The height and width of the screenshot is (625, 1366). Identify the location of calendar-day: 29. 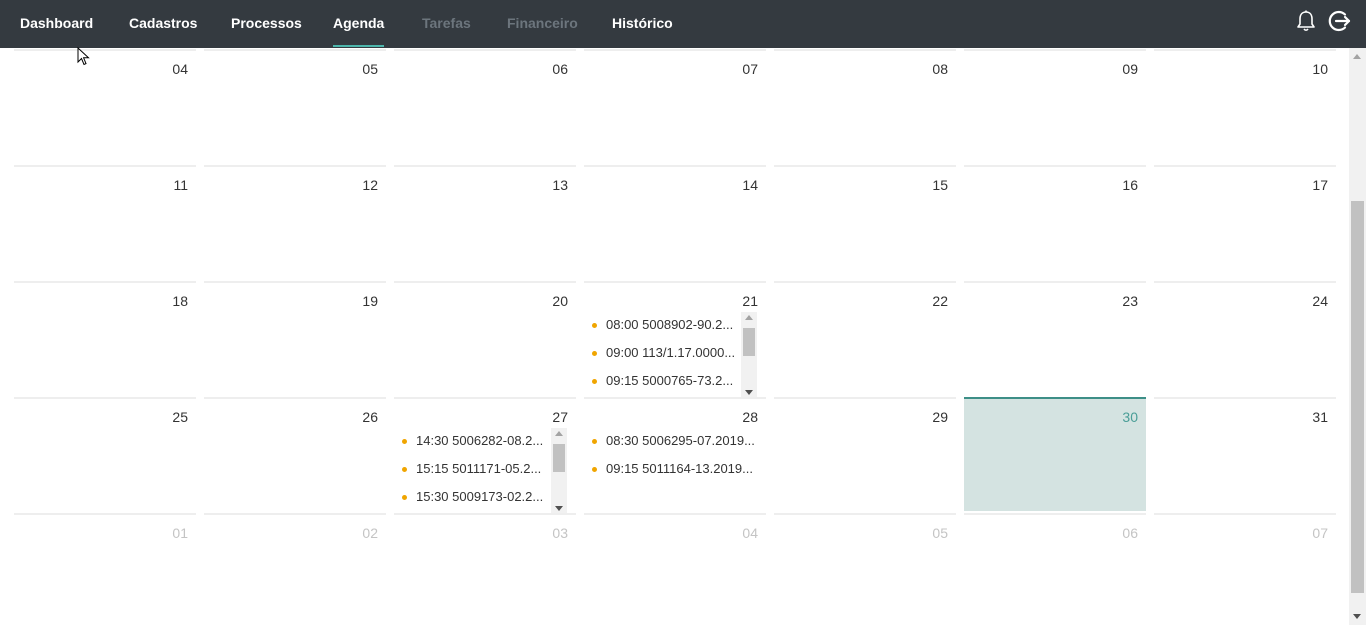
(865, 454).